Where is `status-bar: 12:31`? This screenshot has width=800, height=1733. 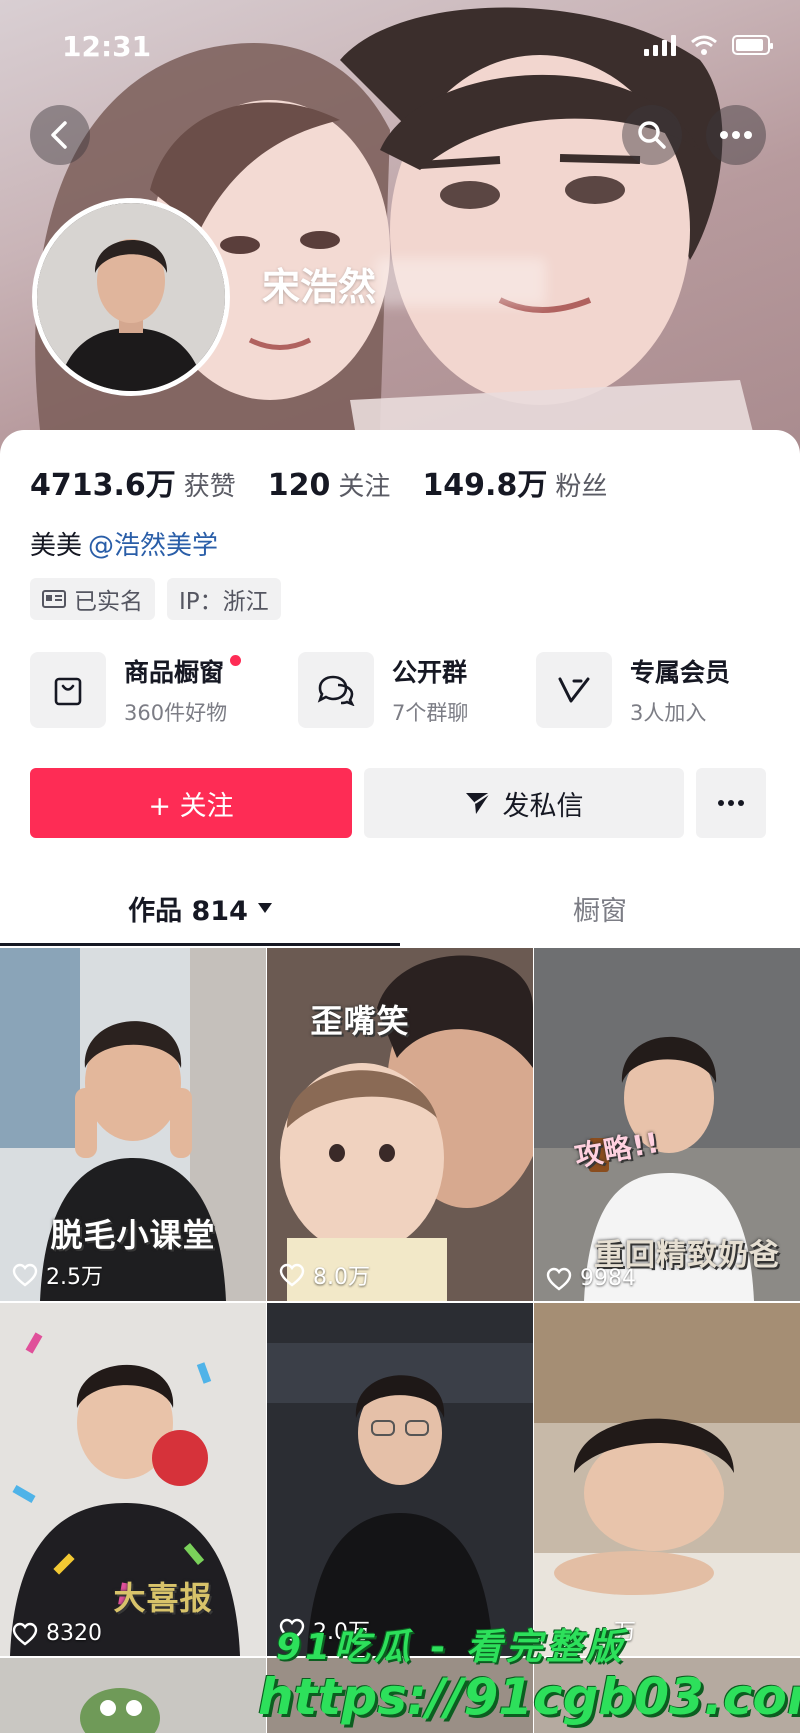 status-bar: 12:31 is located at coordinates (400, 45).